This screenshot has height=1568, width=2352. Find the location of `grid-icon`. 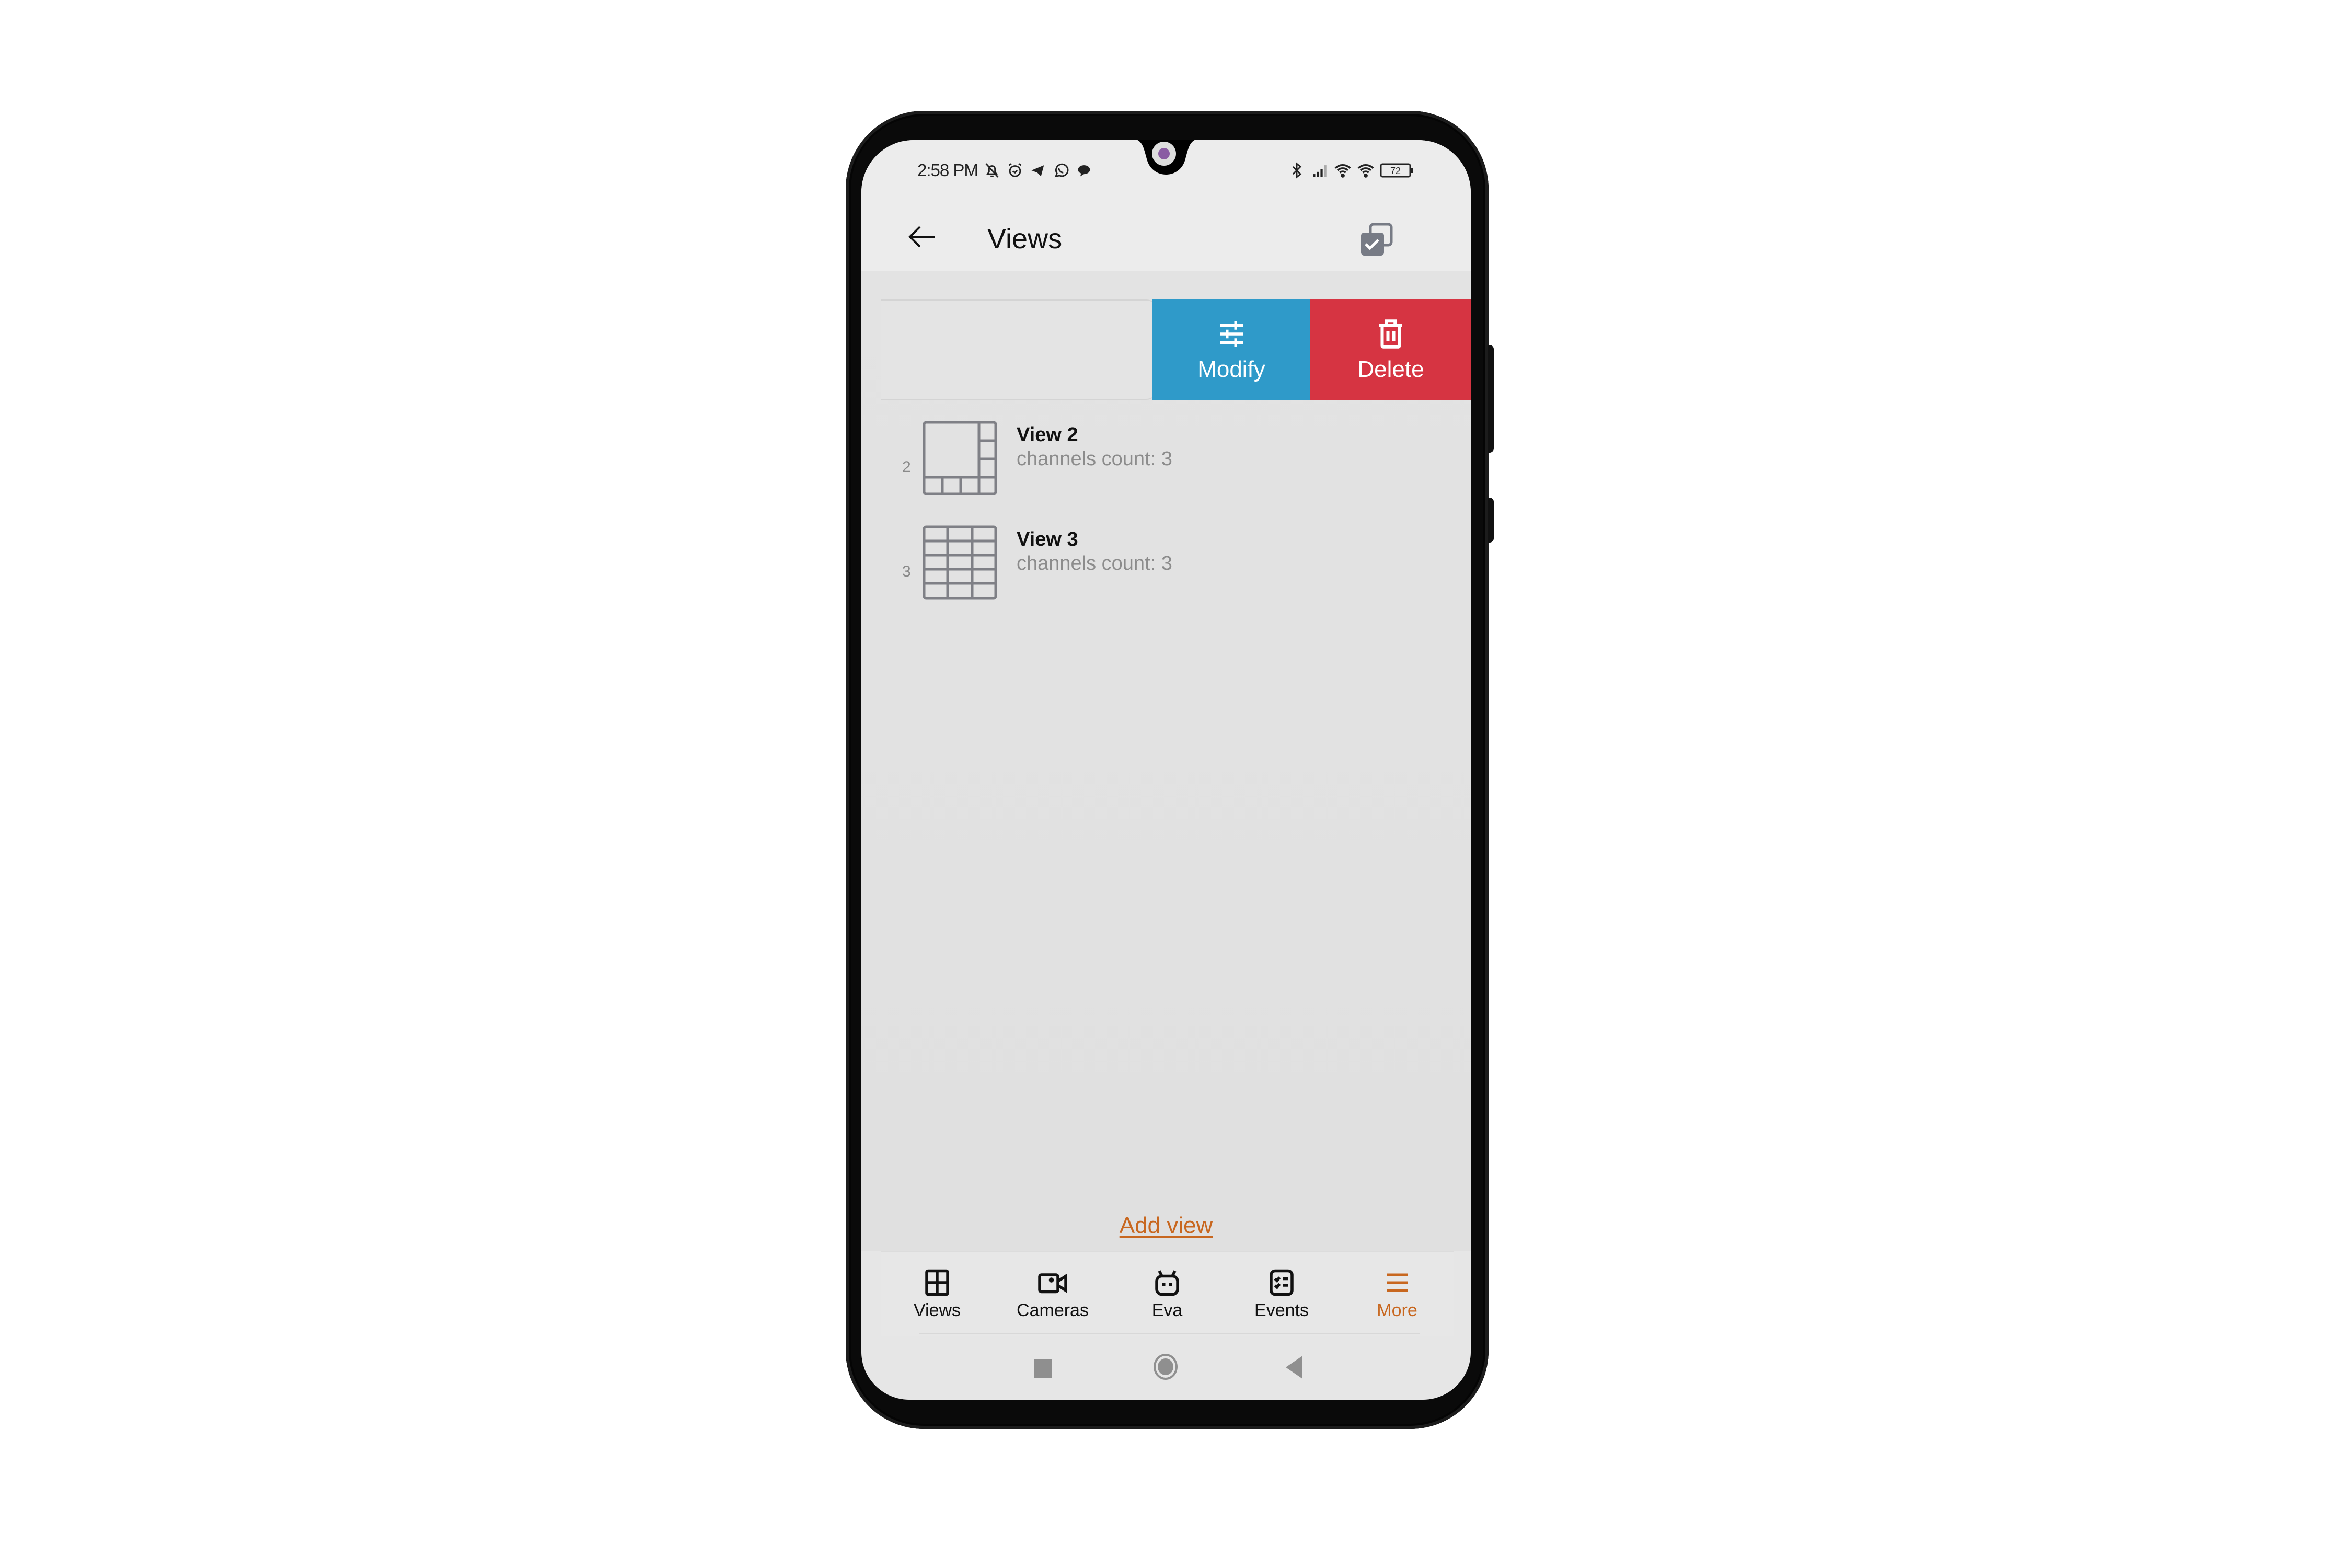

grid-icon is located at coordinates (937, 1282).